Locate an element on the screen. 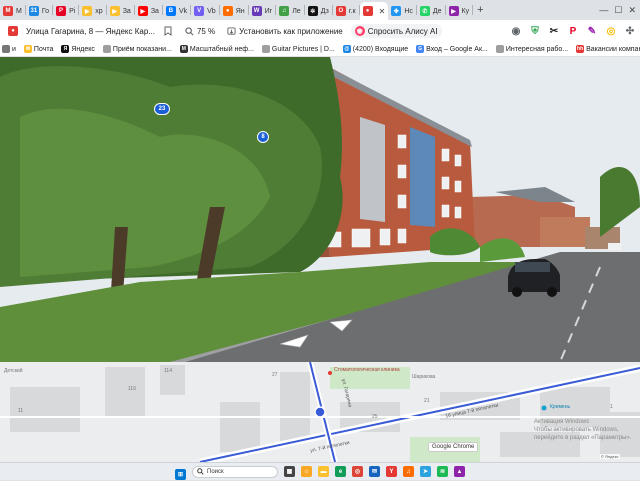 The image size is (640, 481). alice-label: Спросить Алису AI is located at coordinates (402, 31).